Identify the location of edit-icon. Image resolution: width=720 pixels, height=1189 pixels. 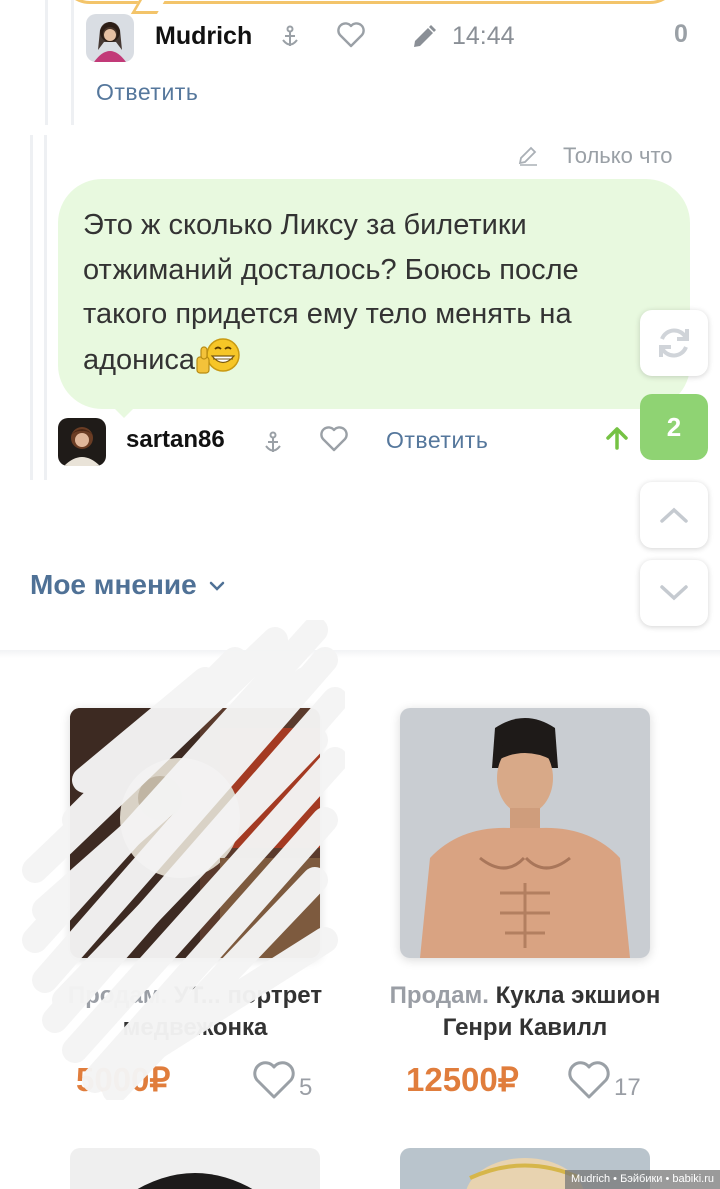
(528, 158).